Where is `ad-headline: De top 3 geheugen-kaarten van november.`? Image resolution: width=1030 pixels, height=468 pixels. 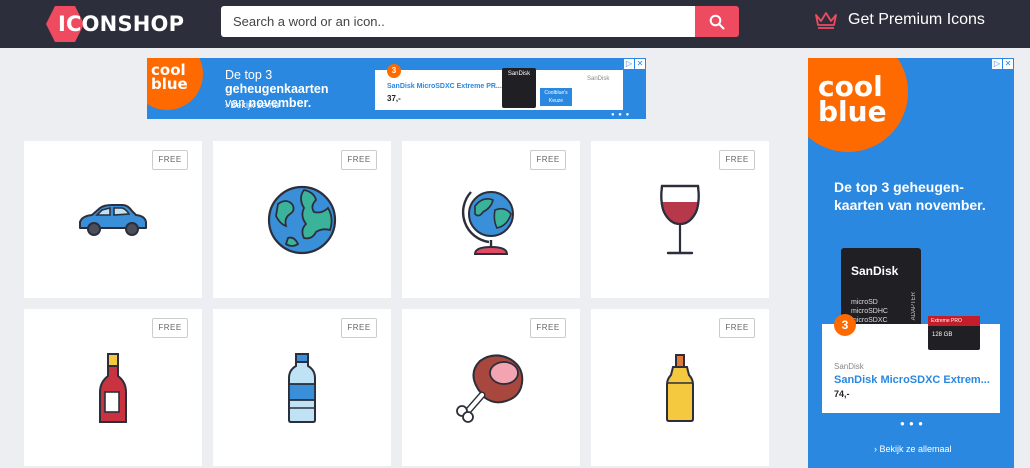 ad-headline: De top 3 geheugen-kaarten van november. is located at coordinates (910, 196).